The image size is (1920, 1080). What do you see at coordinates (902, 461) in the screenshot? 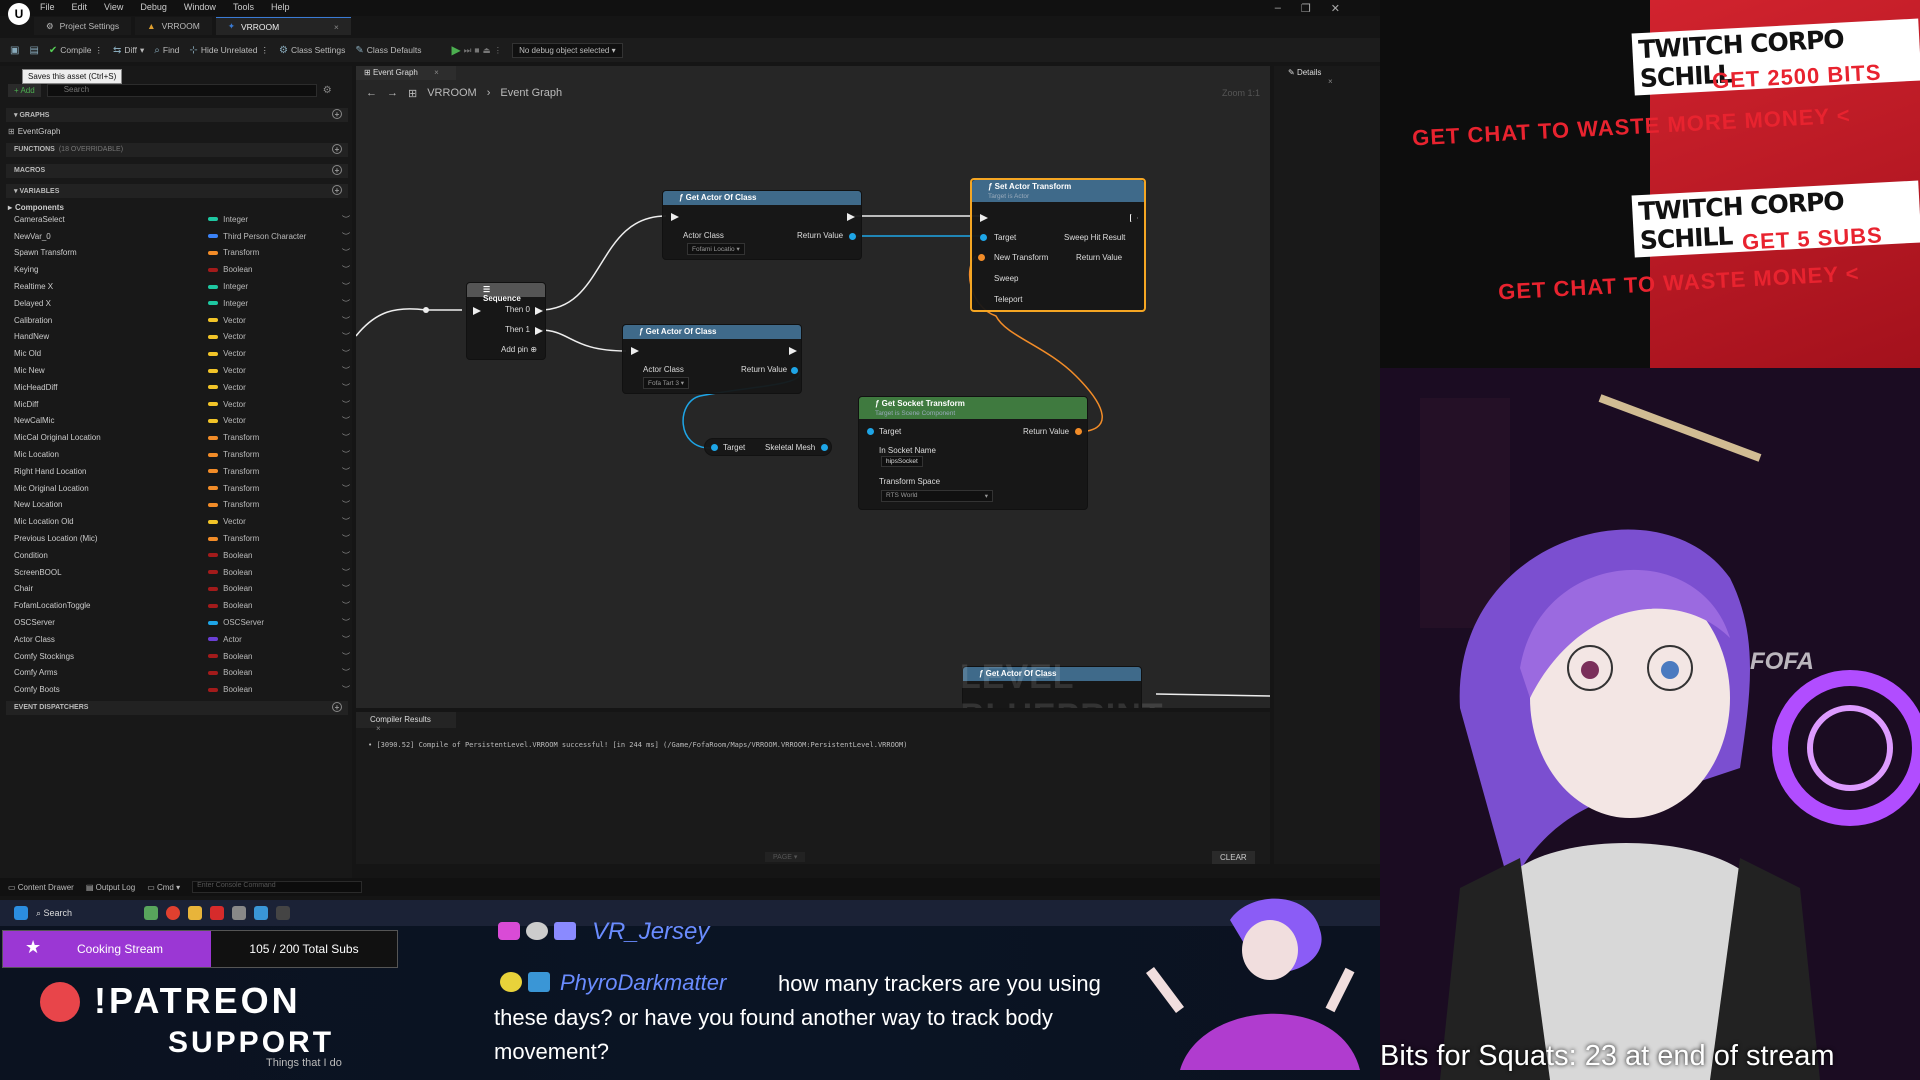
I see `socket-name-input: hipsSocket` at bounding box center [902, 461].